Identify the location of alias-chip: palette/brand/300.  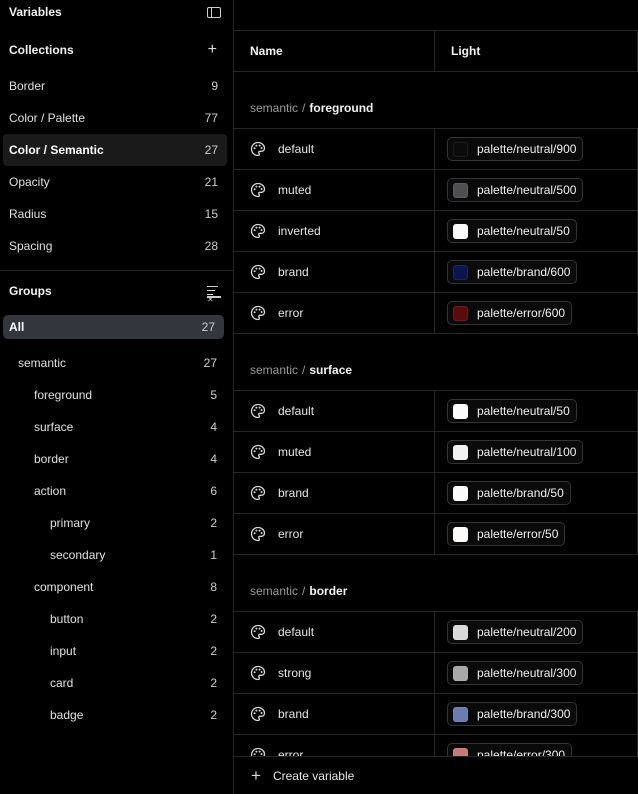
(512, 714).